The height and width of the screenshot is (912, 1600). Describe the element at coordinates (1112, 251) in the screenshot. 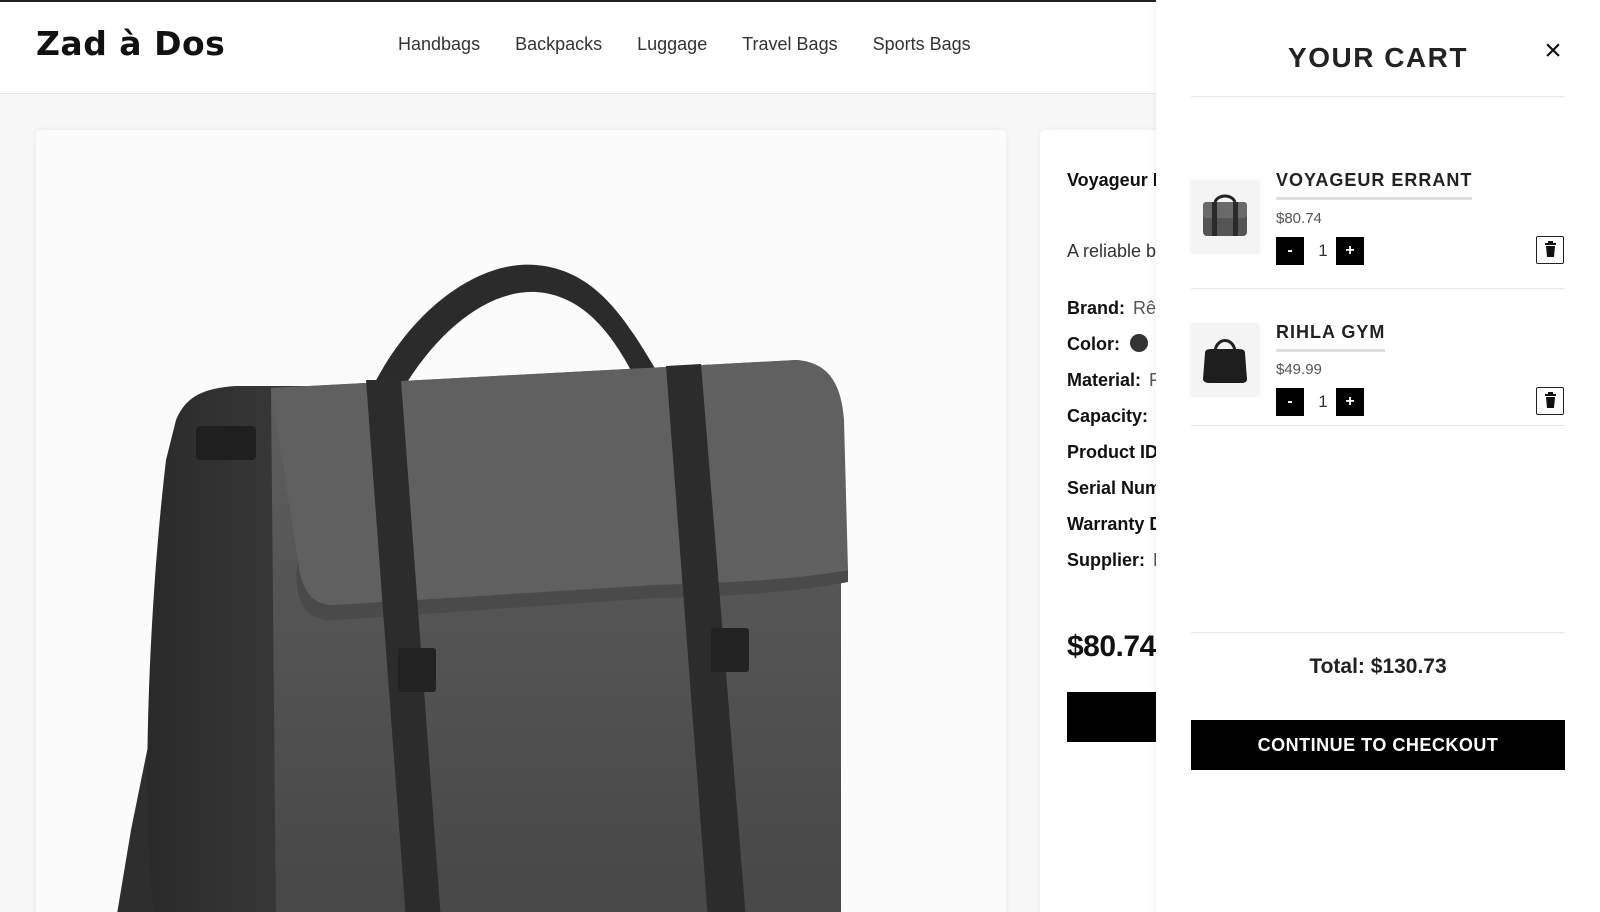

I see `product-description: A reliable b` at that location.